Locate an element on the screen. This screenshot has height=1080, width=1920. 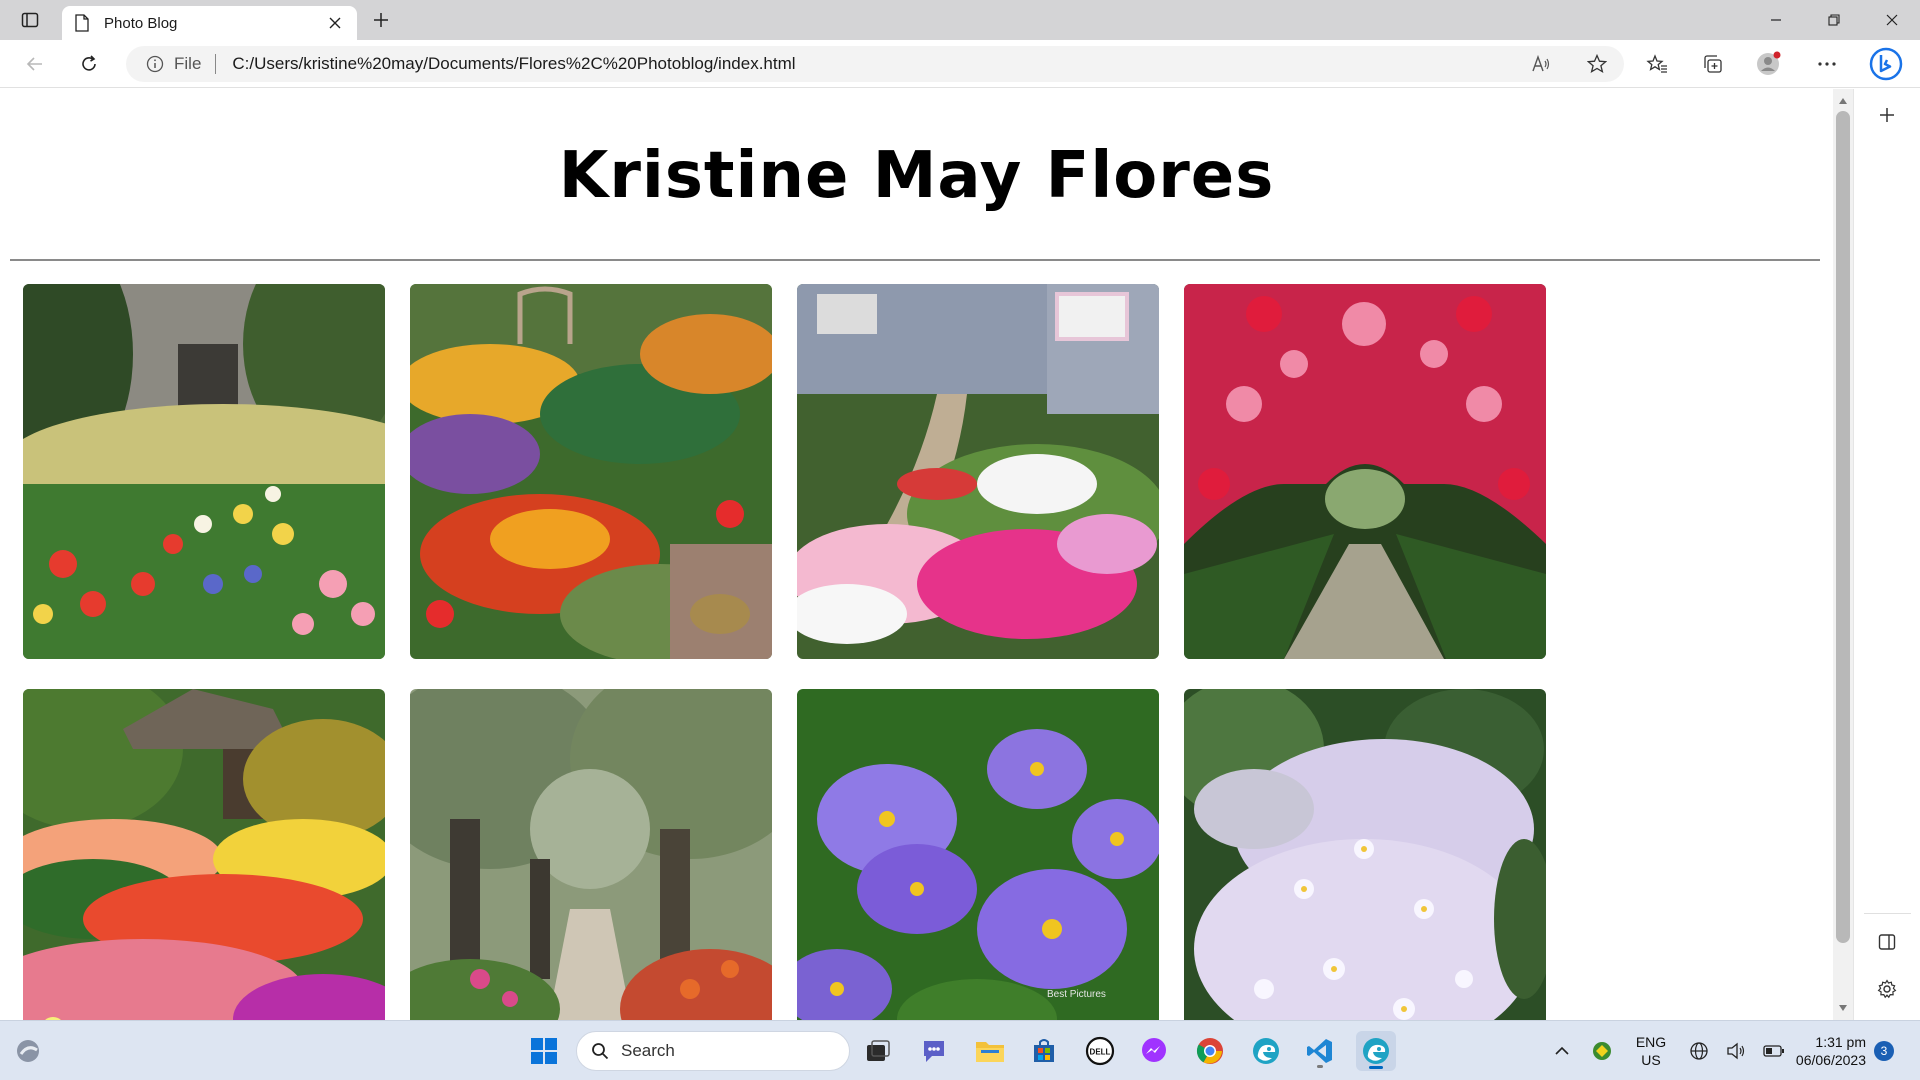
refresh-button is located at coordinates (89, 64).